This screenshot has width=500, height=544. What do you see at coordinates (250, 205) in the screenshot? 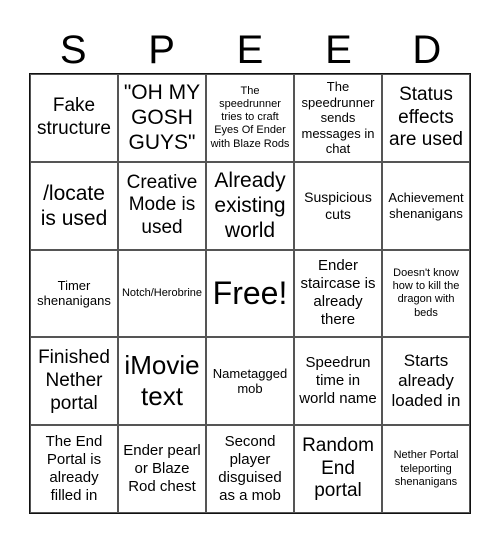
I see `bingo-cell: Already existing world` at bounding box center [250, 205].